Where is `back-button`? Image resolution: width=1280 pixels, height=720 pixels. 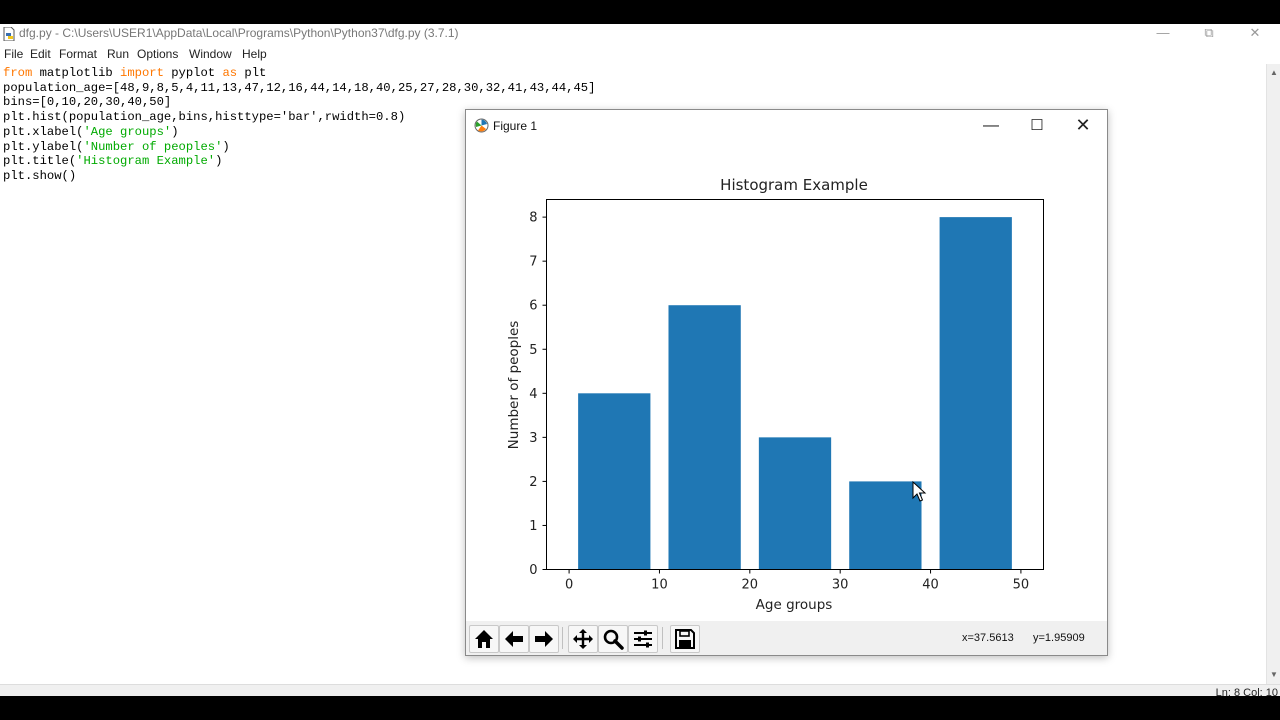 back-button is located at coordinates (514, 639).